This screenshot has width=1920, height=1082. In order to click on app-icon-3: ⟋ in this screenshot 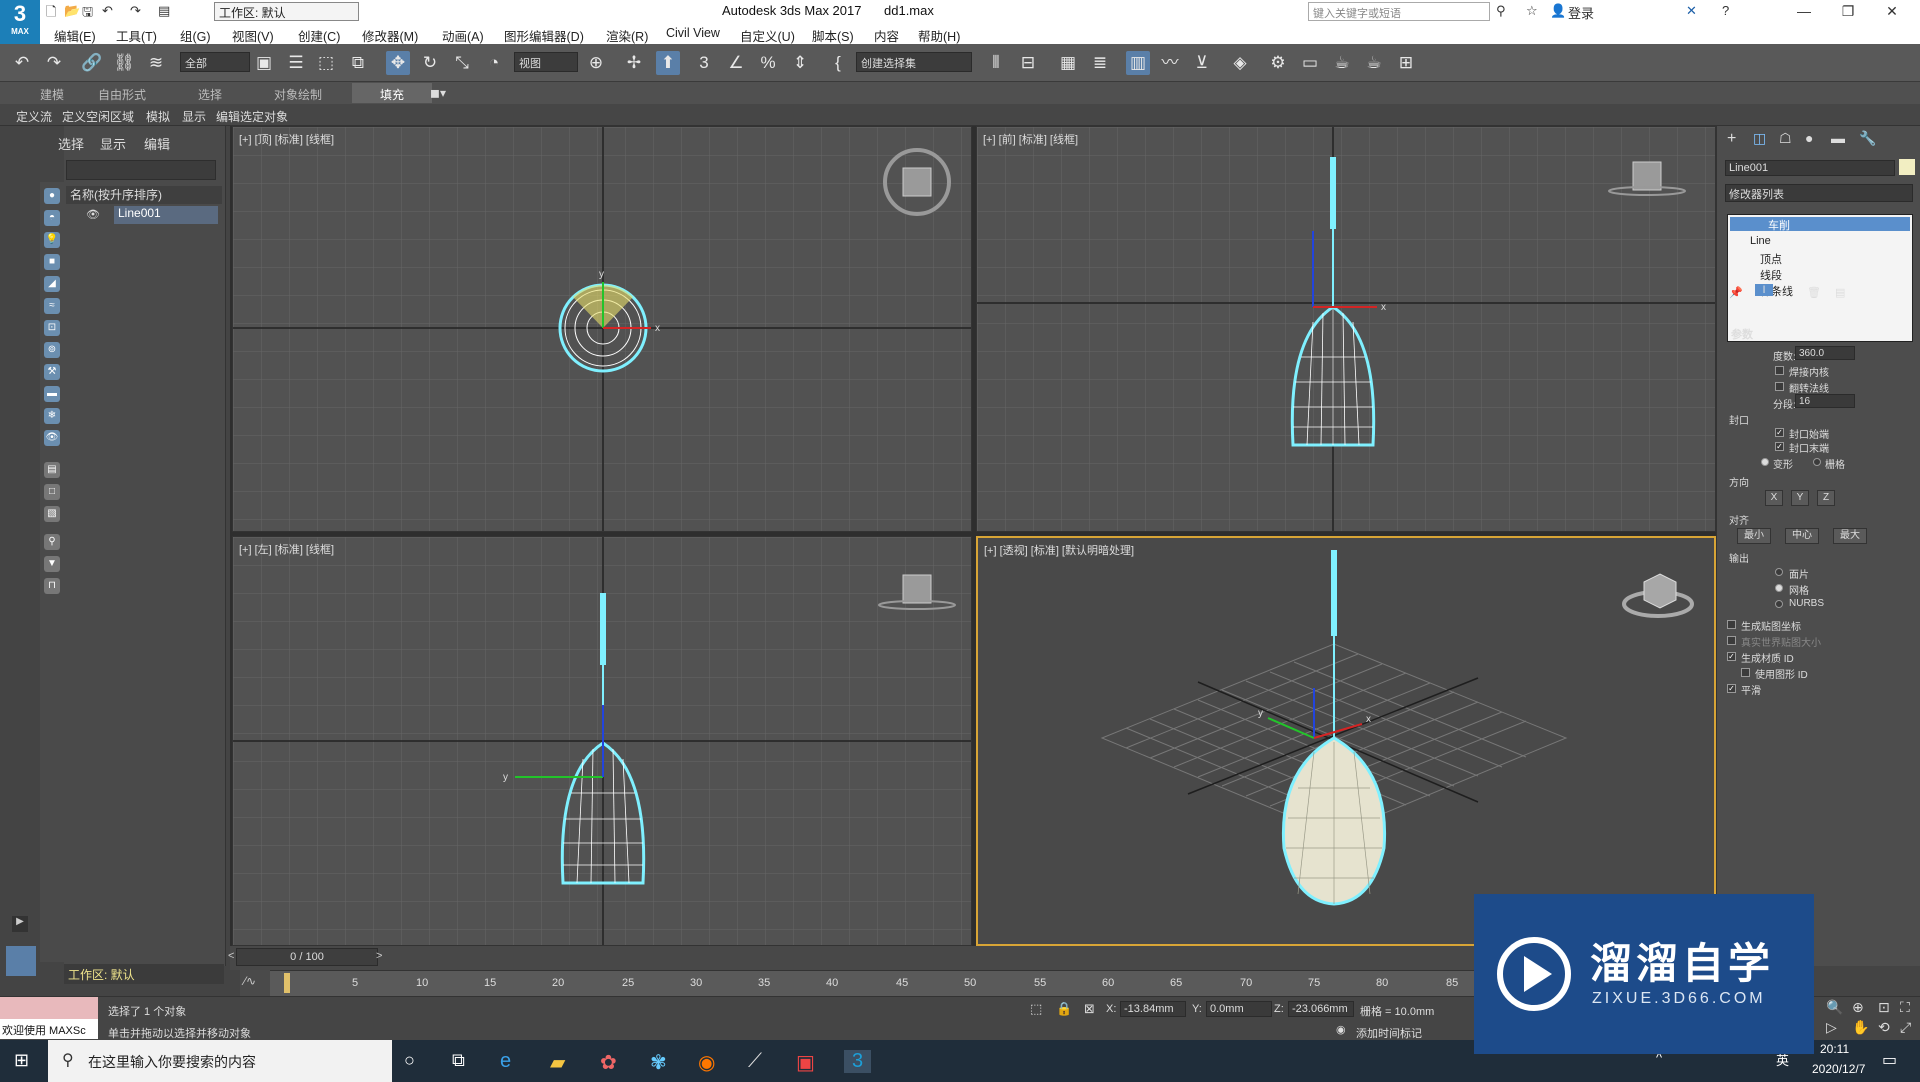, I will do `click(755, 1061)`.